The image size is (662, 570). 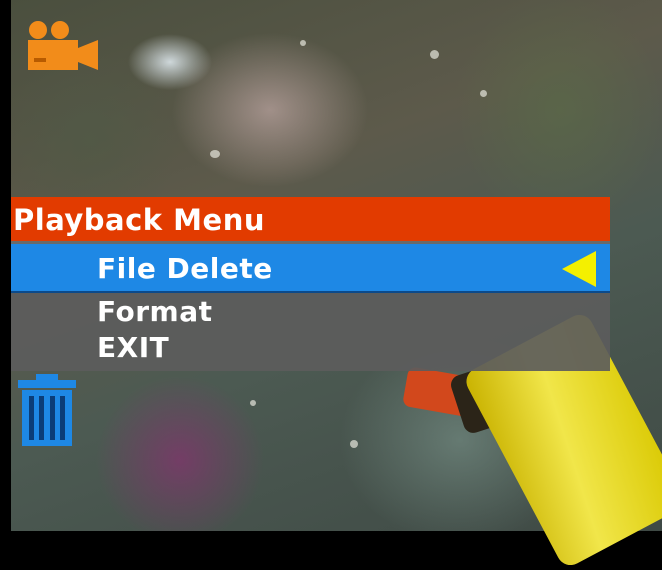 What do you see at coordinates (310, 220) in the screenshot?
I see `menu-title: Playback Menu` at bounding box center [310, 220].